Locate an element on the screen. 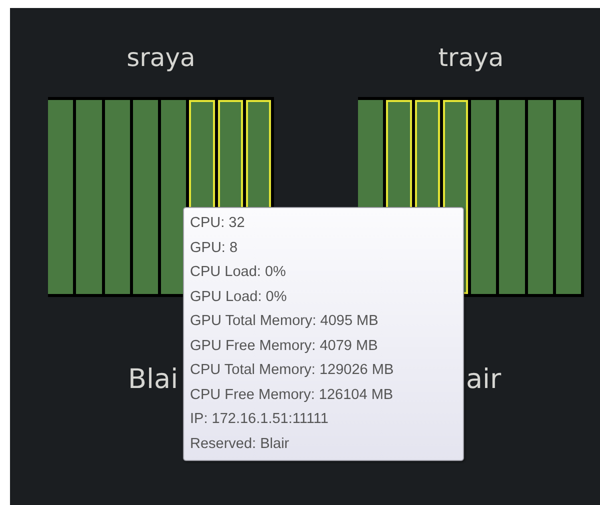 This screenshot has width=600, height=505. tooltip-line: CPU: 32 is located at coordinates (218, 223).